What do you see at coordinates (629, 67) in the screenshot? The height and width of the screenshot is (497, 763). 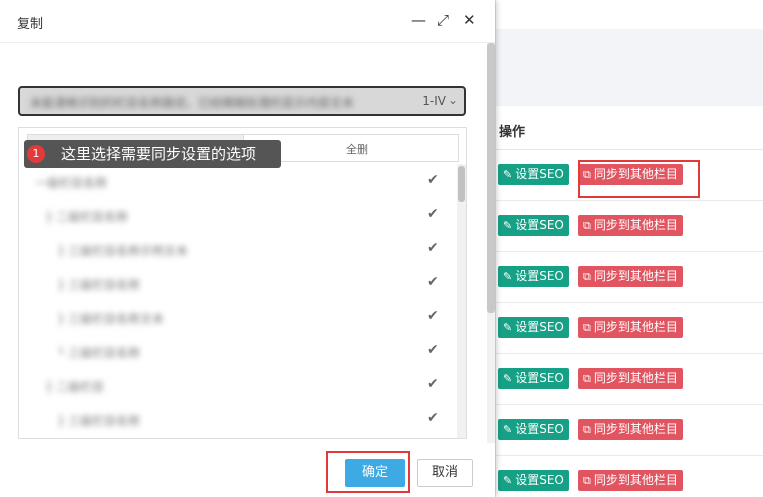 I see `toolbar-band` at bounding box center [629, 67].